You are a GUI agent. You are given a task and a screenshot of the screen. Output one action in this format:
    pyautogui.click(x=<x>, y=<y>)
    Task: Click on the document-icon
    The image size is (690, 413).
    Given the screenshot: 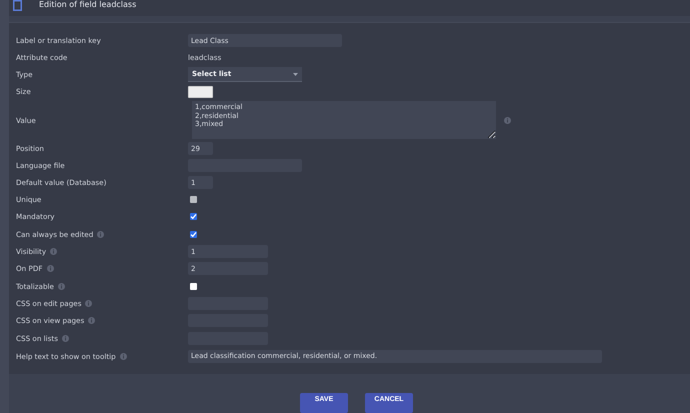 What is the action you would take?
    pyautogui.click(x=17, y=5)
    